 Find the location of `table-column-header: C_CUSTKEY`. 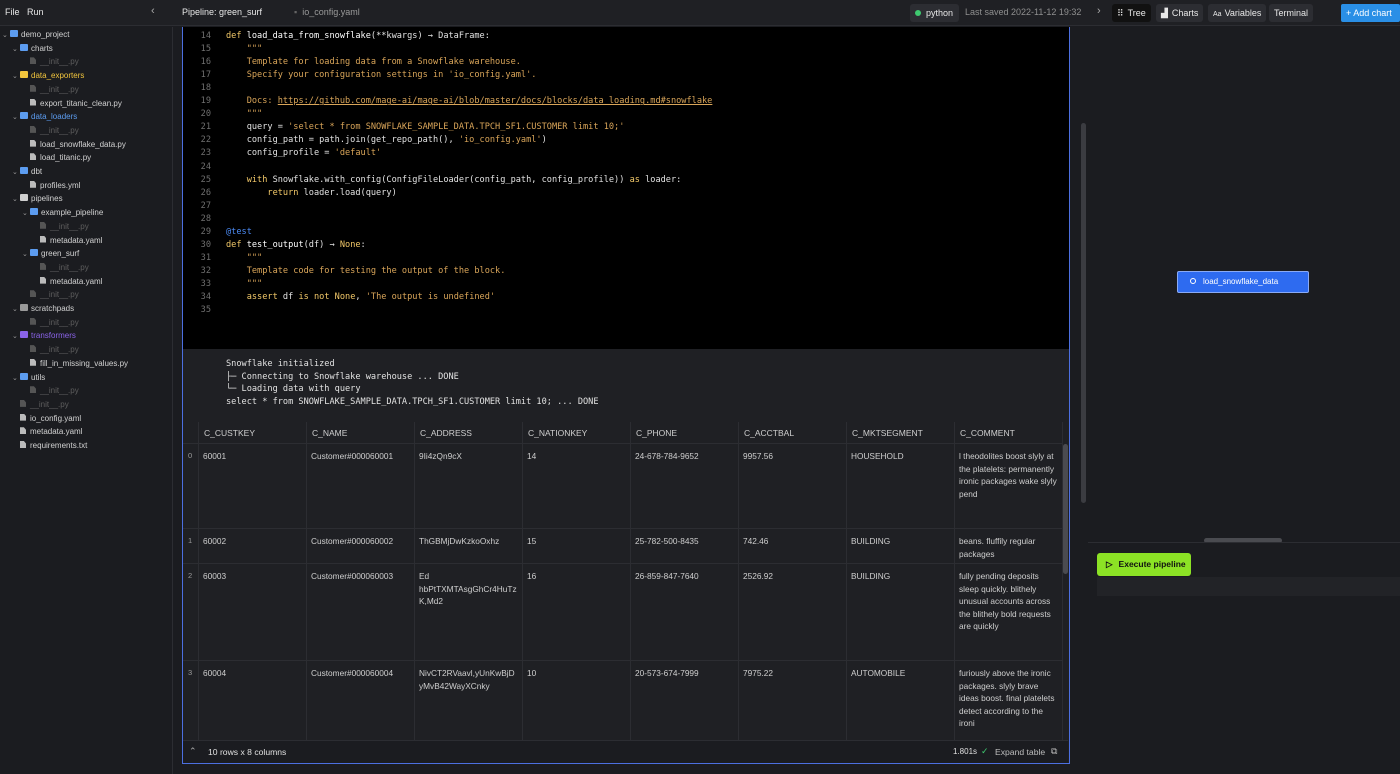

table-column-header: C_CUSTKEY is located at coordinates (253, 433).